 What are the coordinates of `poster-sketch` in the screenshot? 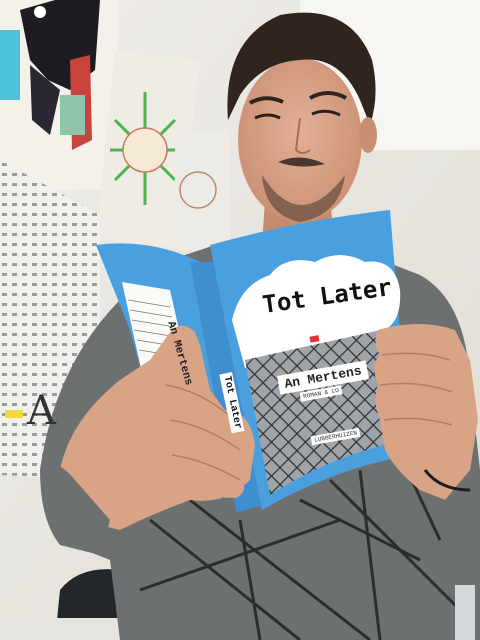 It's located at (202, 190).